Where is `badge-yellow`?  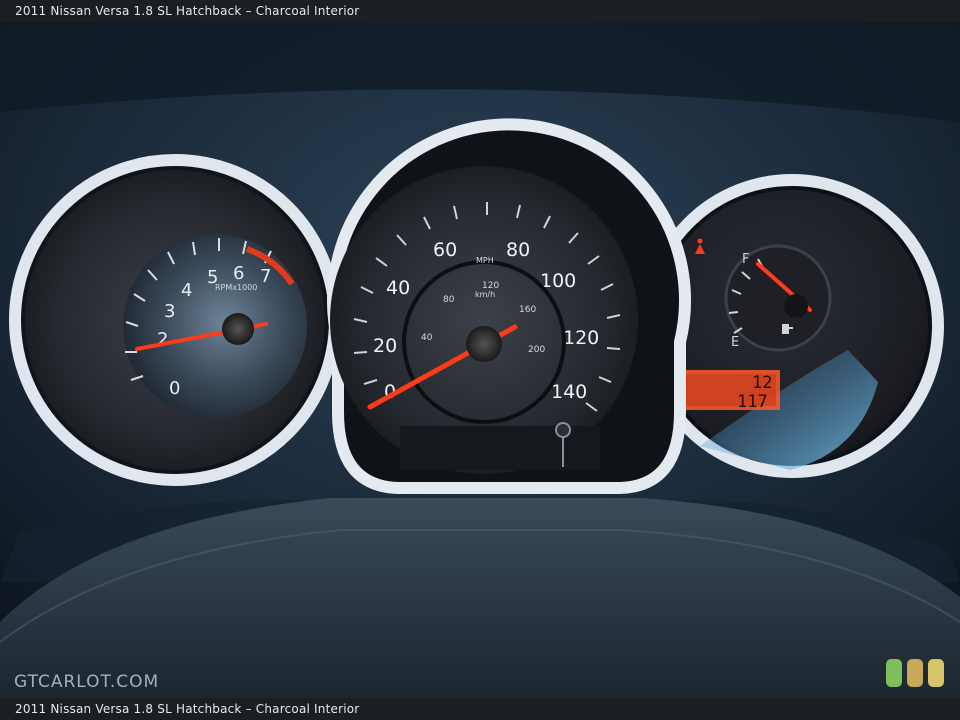
badge-yellow is located at coordinates (936, 673).